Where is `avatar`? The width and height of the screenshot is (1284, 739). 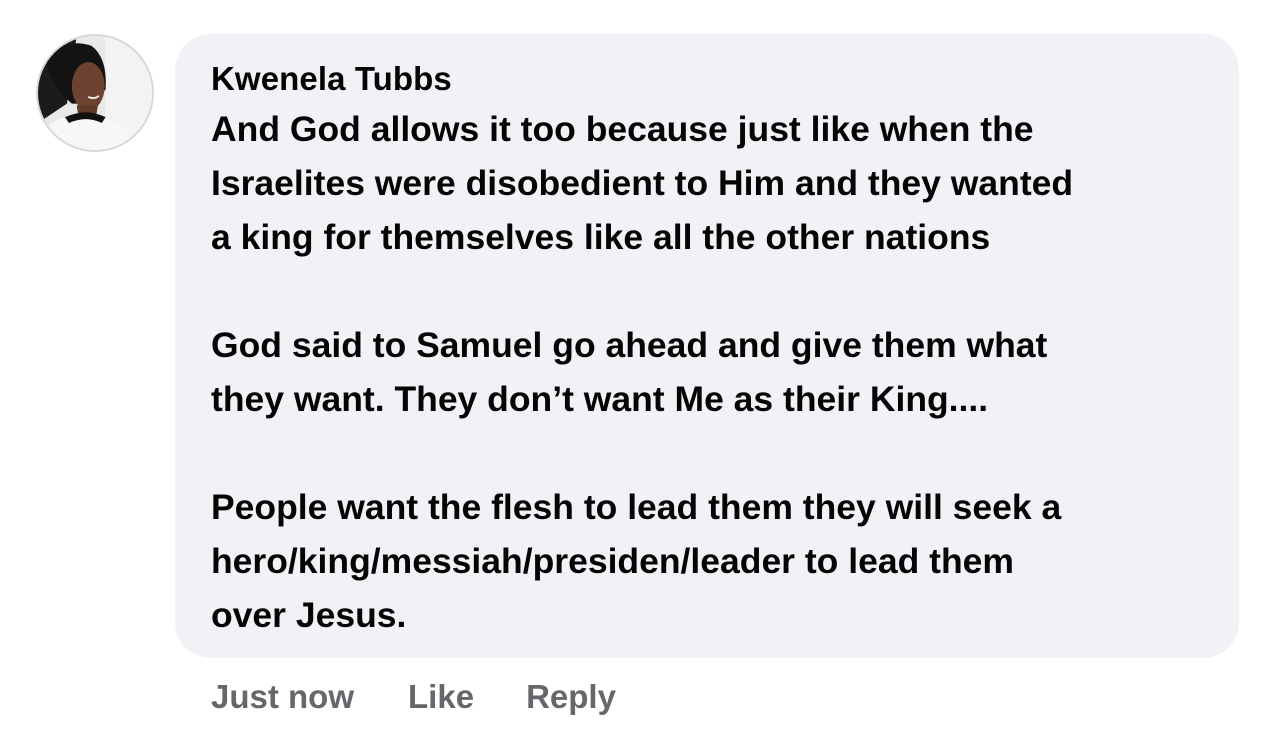 avatar is located at coordinates (95, 93).